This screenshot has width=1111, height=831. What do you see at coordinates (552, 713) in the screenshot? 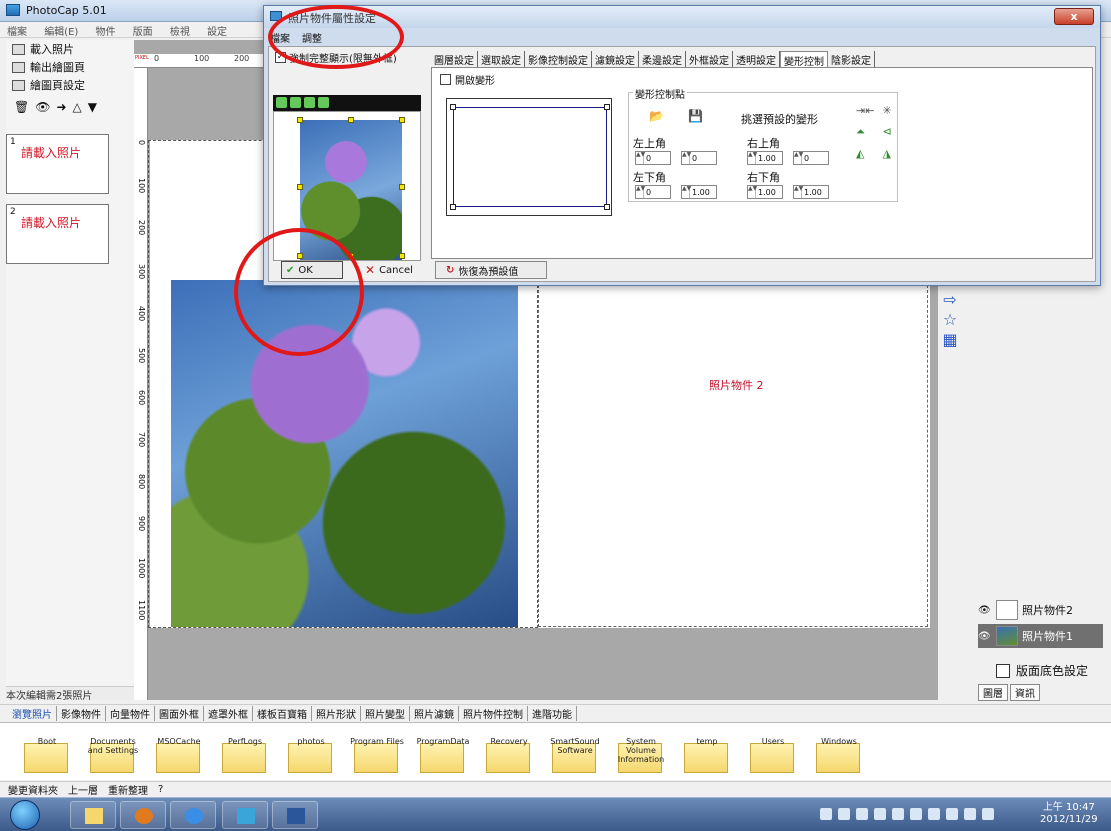
I see `tab-advanced: 進階功能` at bounding box center [552, 713].